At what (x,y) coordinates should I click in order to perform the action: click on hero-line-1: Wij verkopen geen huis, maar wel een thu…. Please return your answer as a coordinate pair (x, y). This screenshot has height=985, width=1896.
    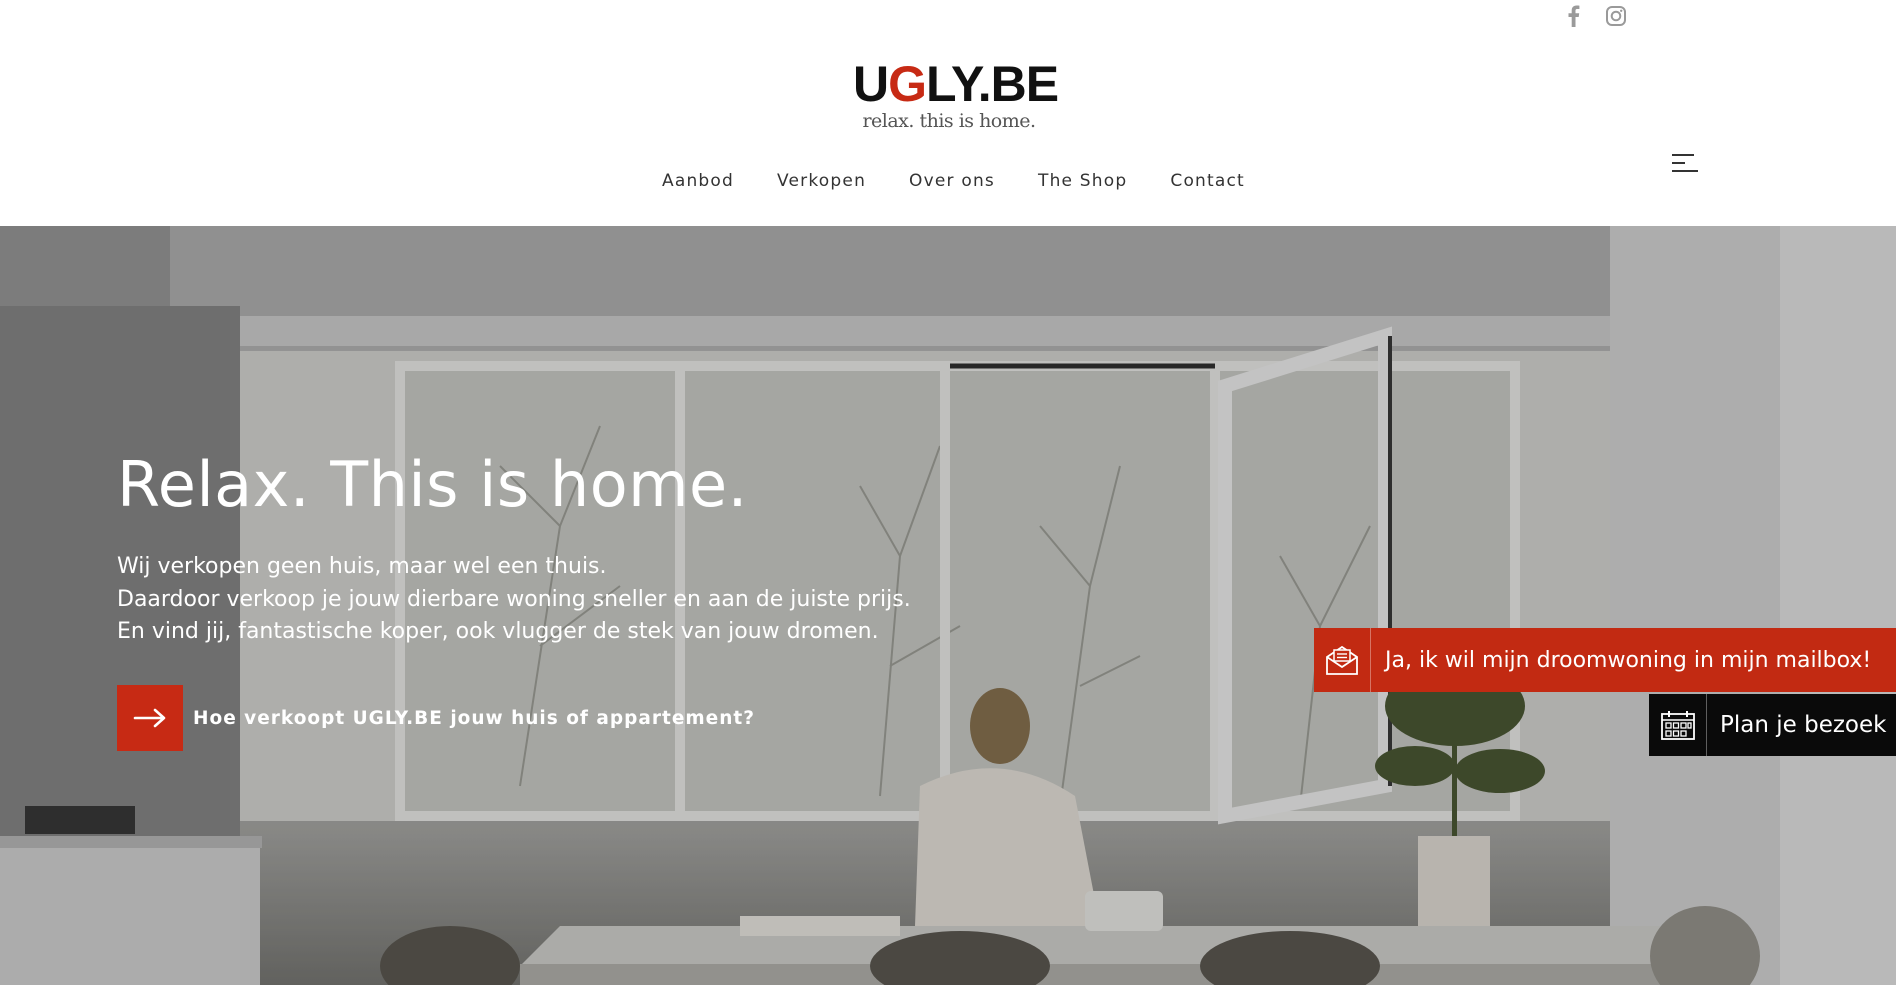
    Looking at the image, I should click on (362, 566).